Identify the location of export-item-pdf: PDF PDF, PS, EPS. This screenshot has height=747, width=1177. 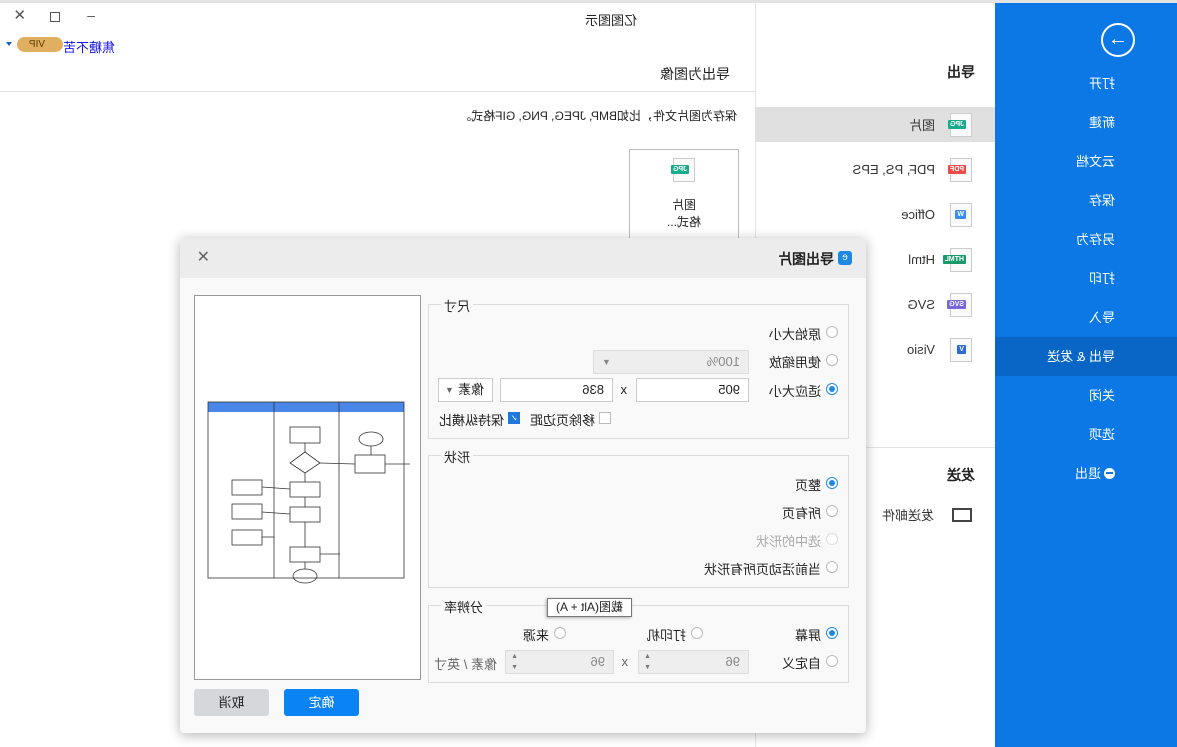
(875, 169).